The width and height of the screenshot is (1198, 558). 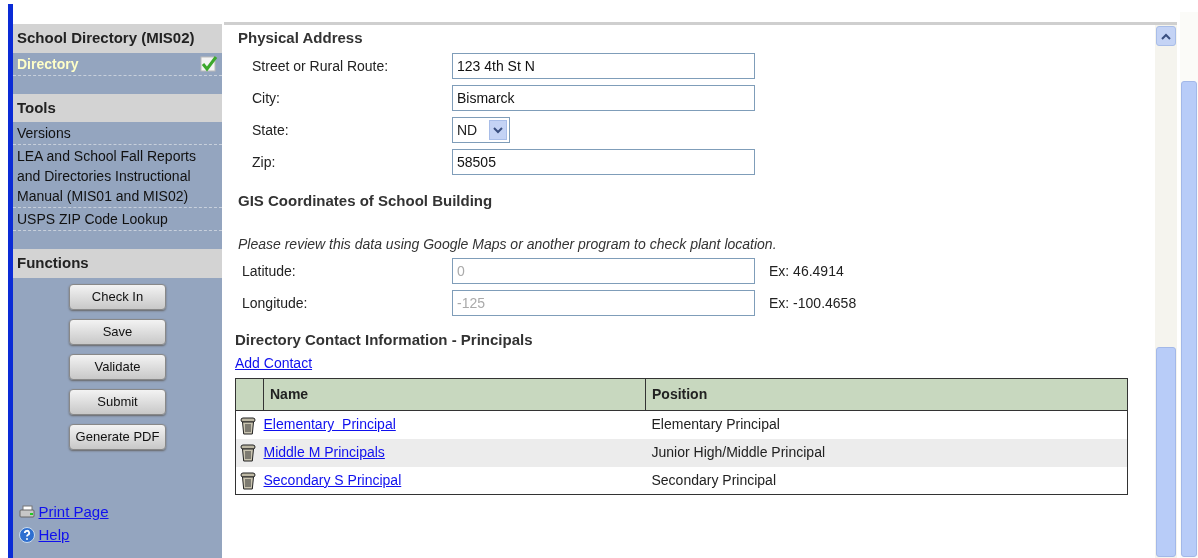 I want to click on field-label: Street or Rural Route:, so click(x=320, y=66).